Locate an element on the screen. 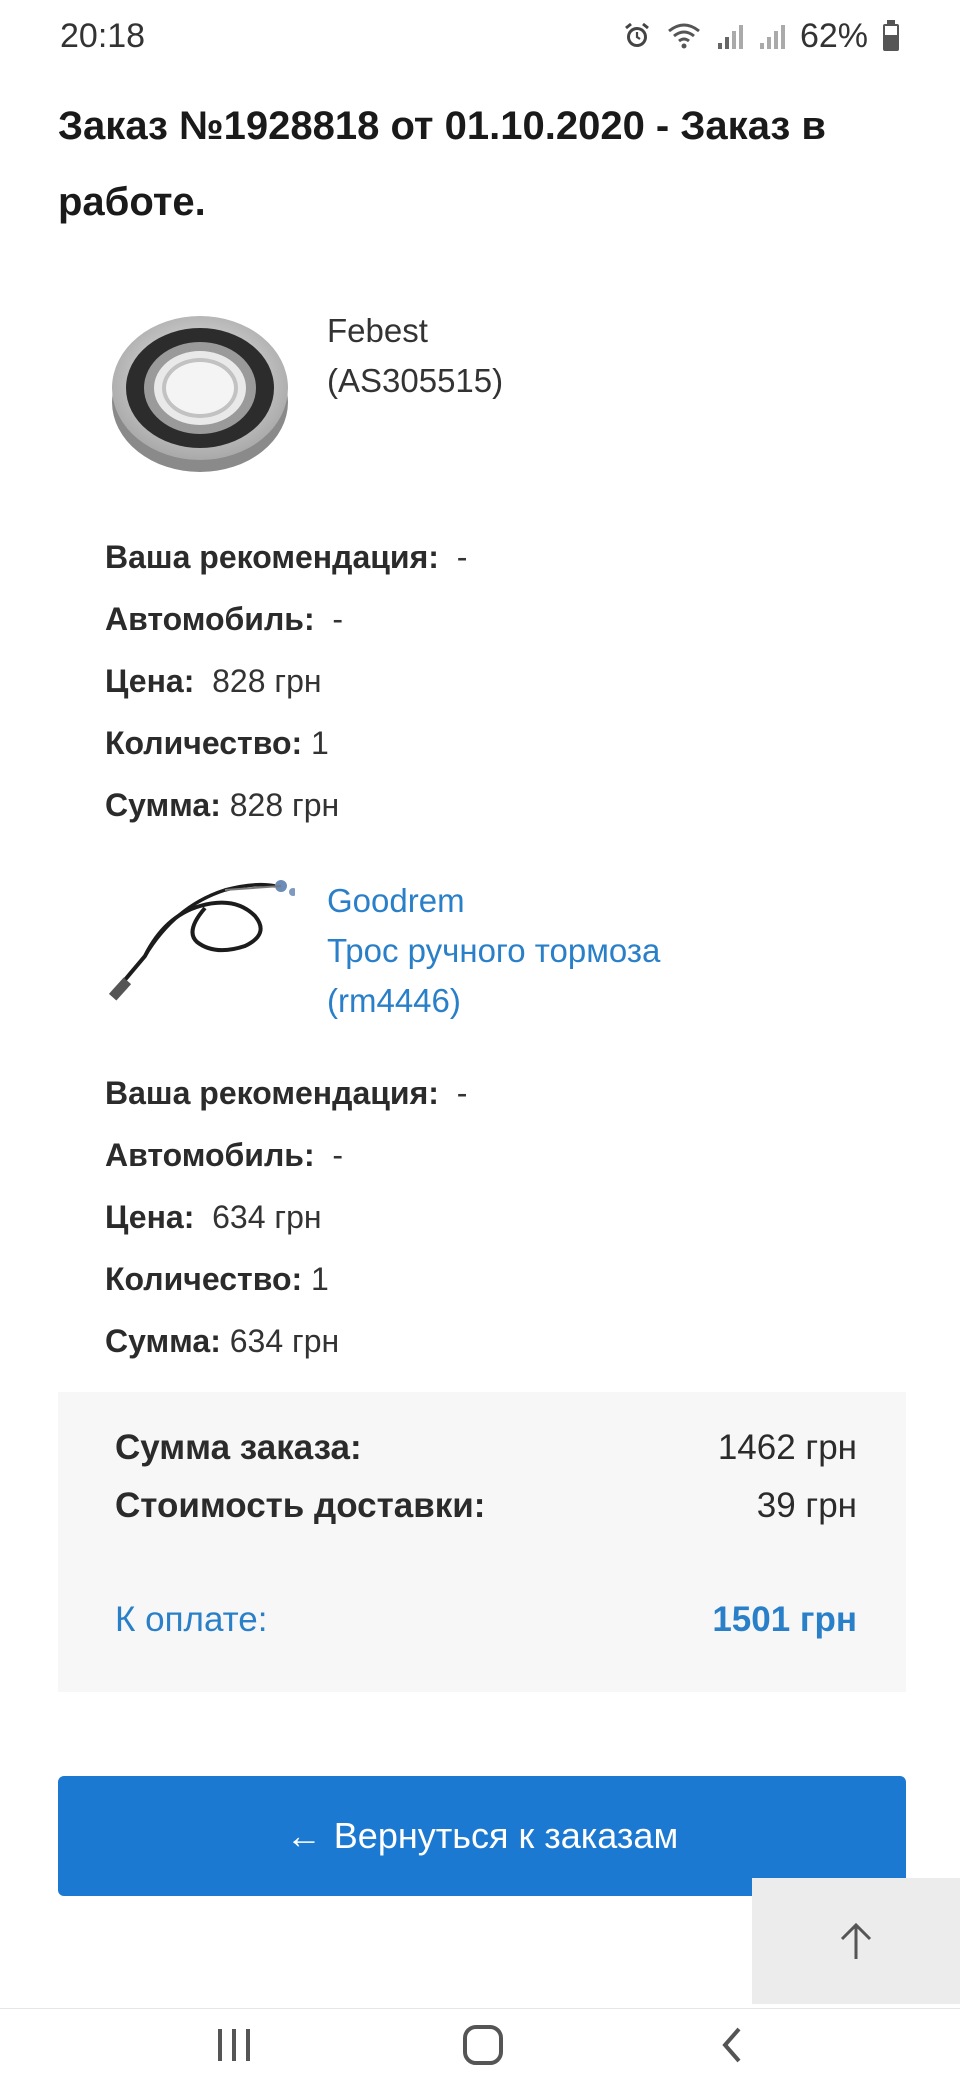 The image size is (960, 2080). signal-icon is located at coordinates (730, 36).